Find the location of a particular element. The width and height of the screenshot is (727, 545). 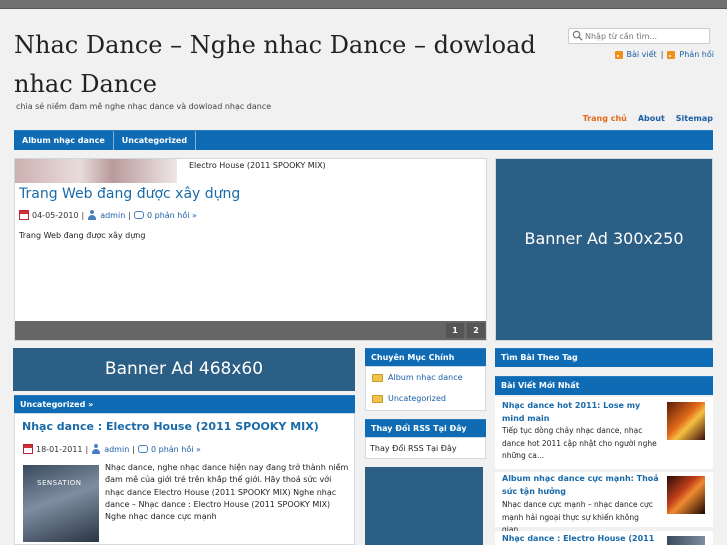

category-item-uncategorized: Uncategorized is located at coordinates (409, 398).